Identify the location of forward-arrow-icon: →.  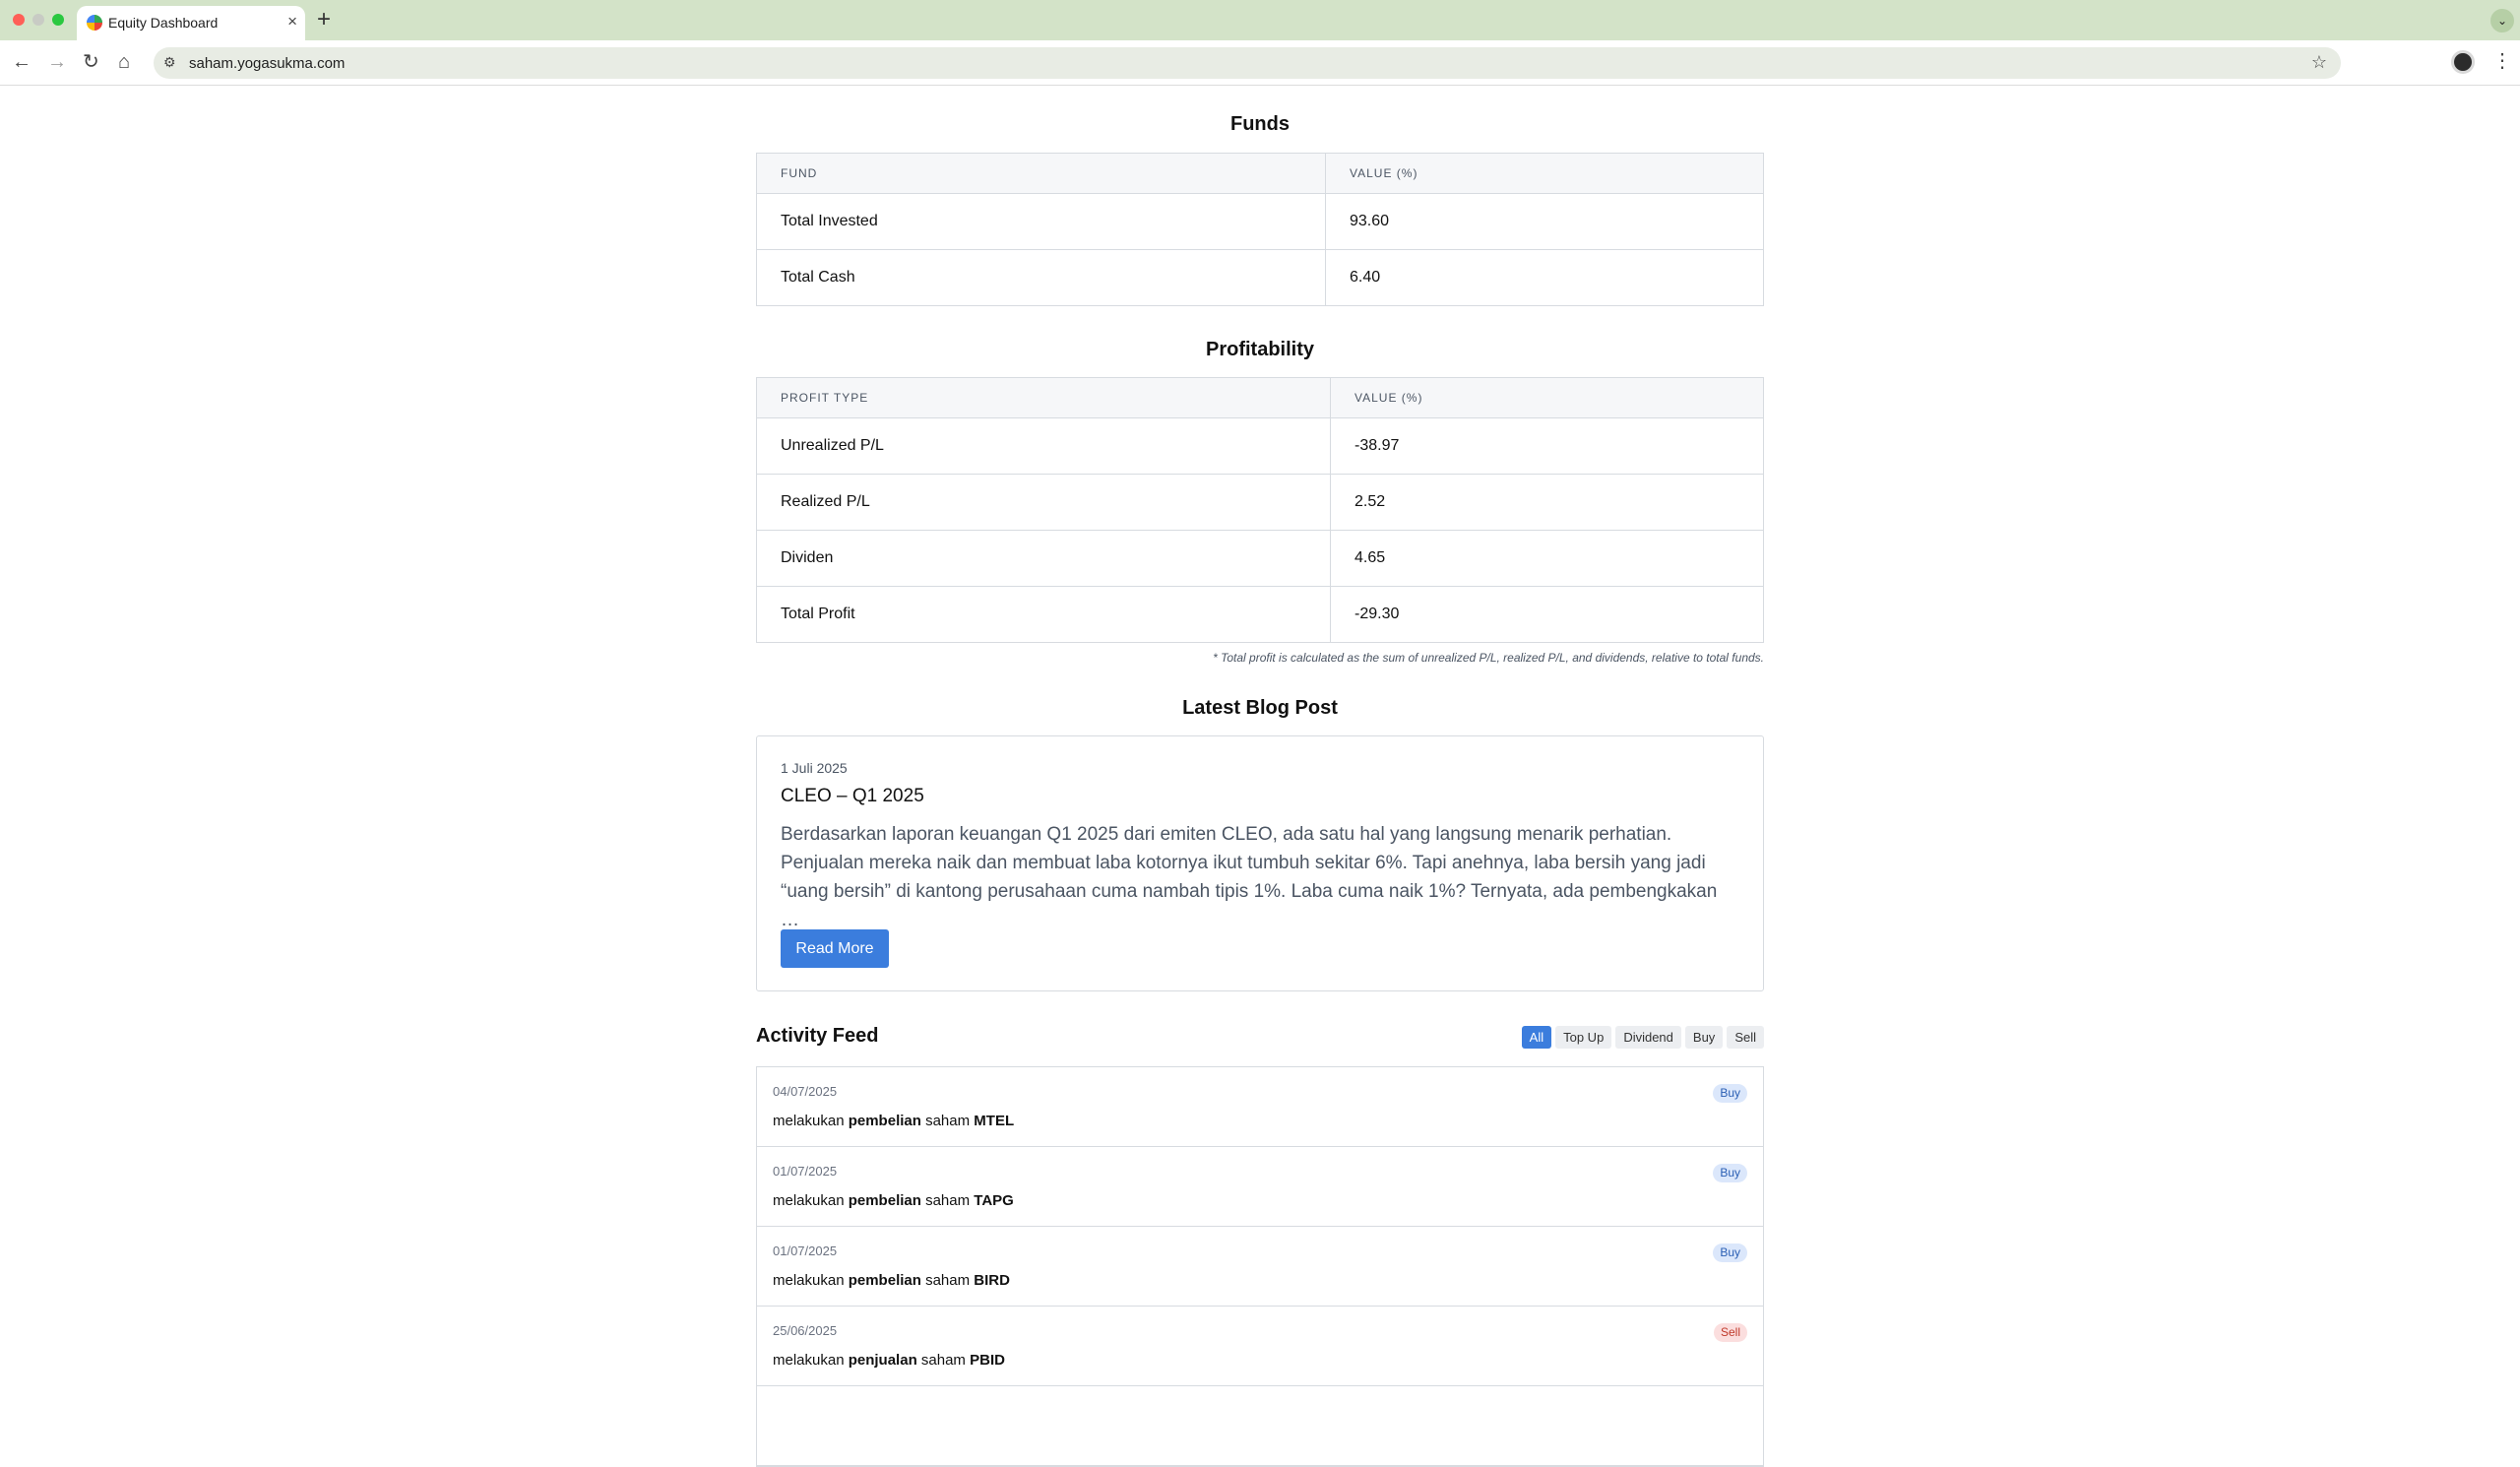
(57, 62).